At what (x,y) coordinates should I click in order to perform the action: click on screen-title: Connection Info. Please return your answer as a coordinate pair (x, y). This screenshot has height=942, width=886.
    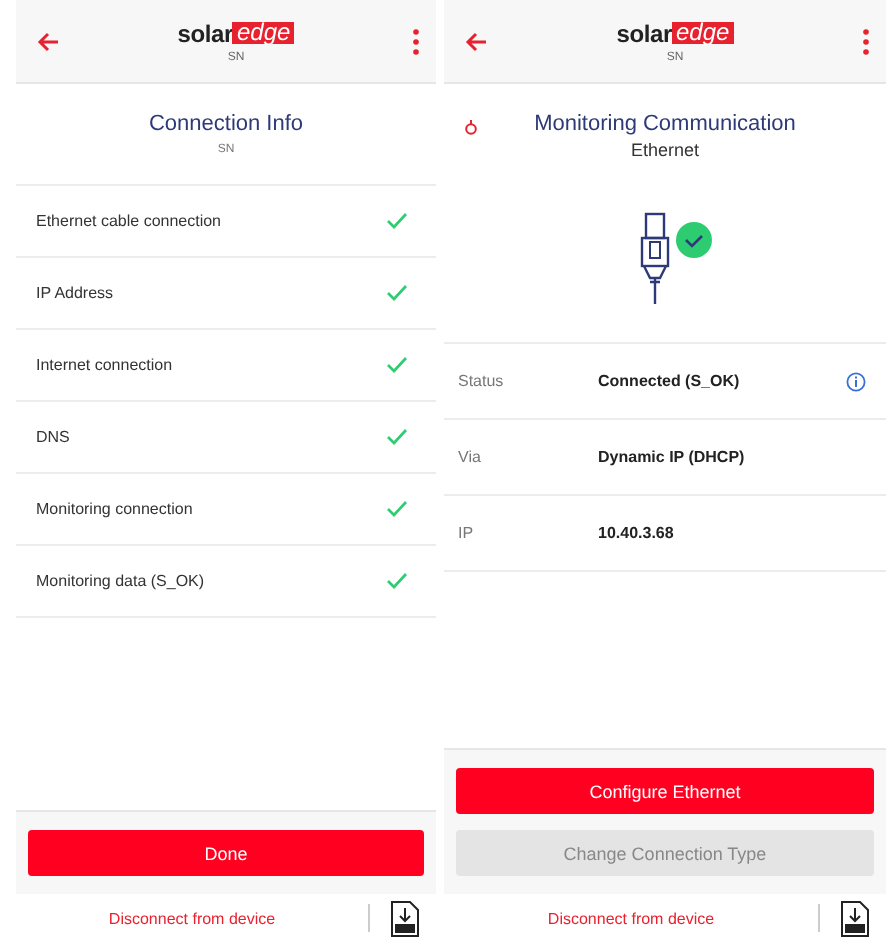
    Looking at the image, I should click on (226, 124).